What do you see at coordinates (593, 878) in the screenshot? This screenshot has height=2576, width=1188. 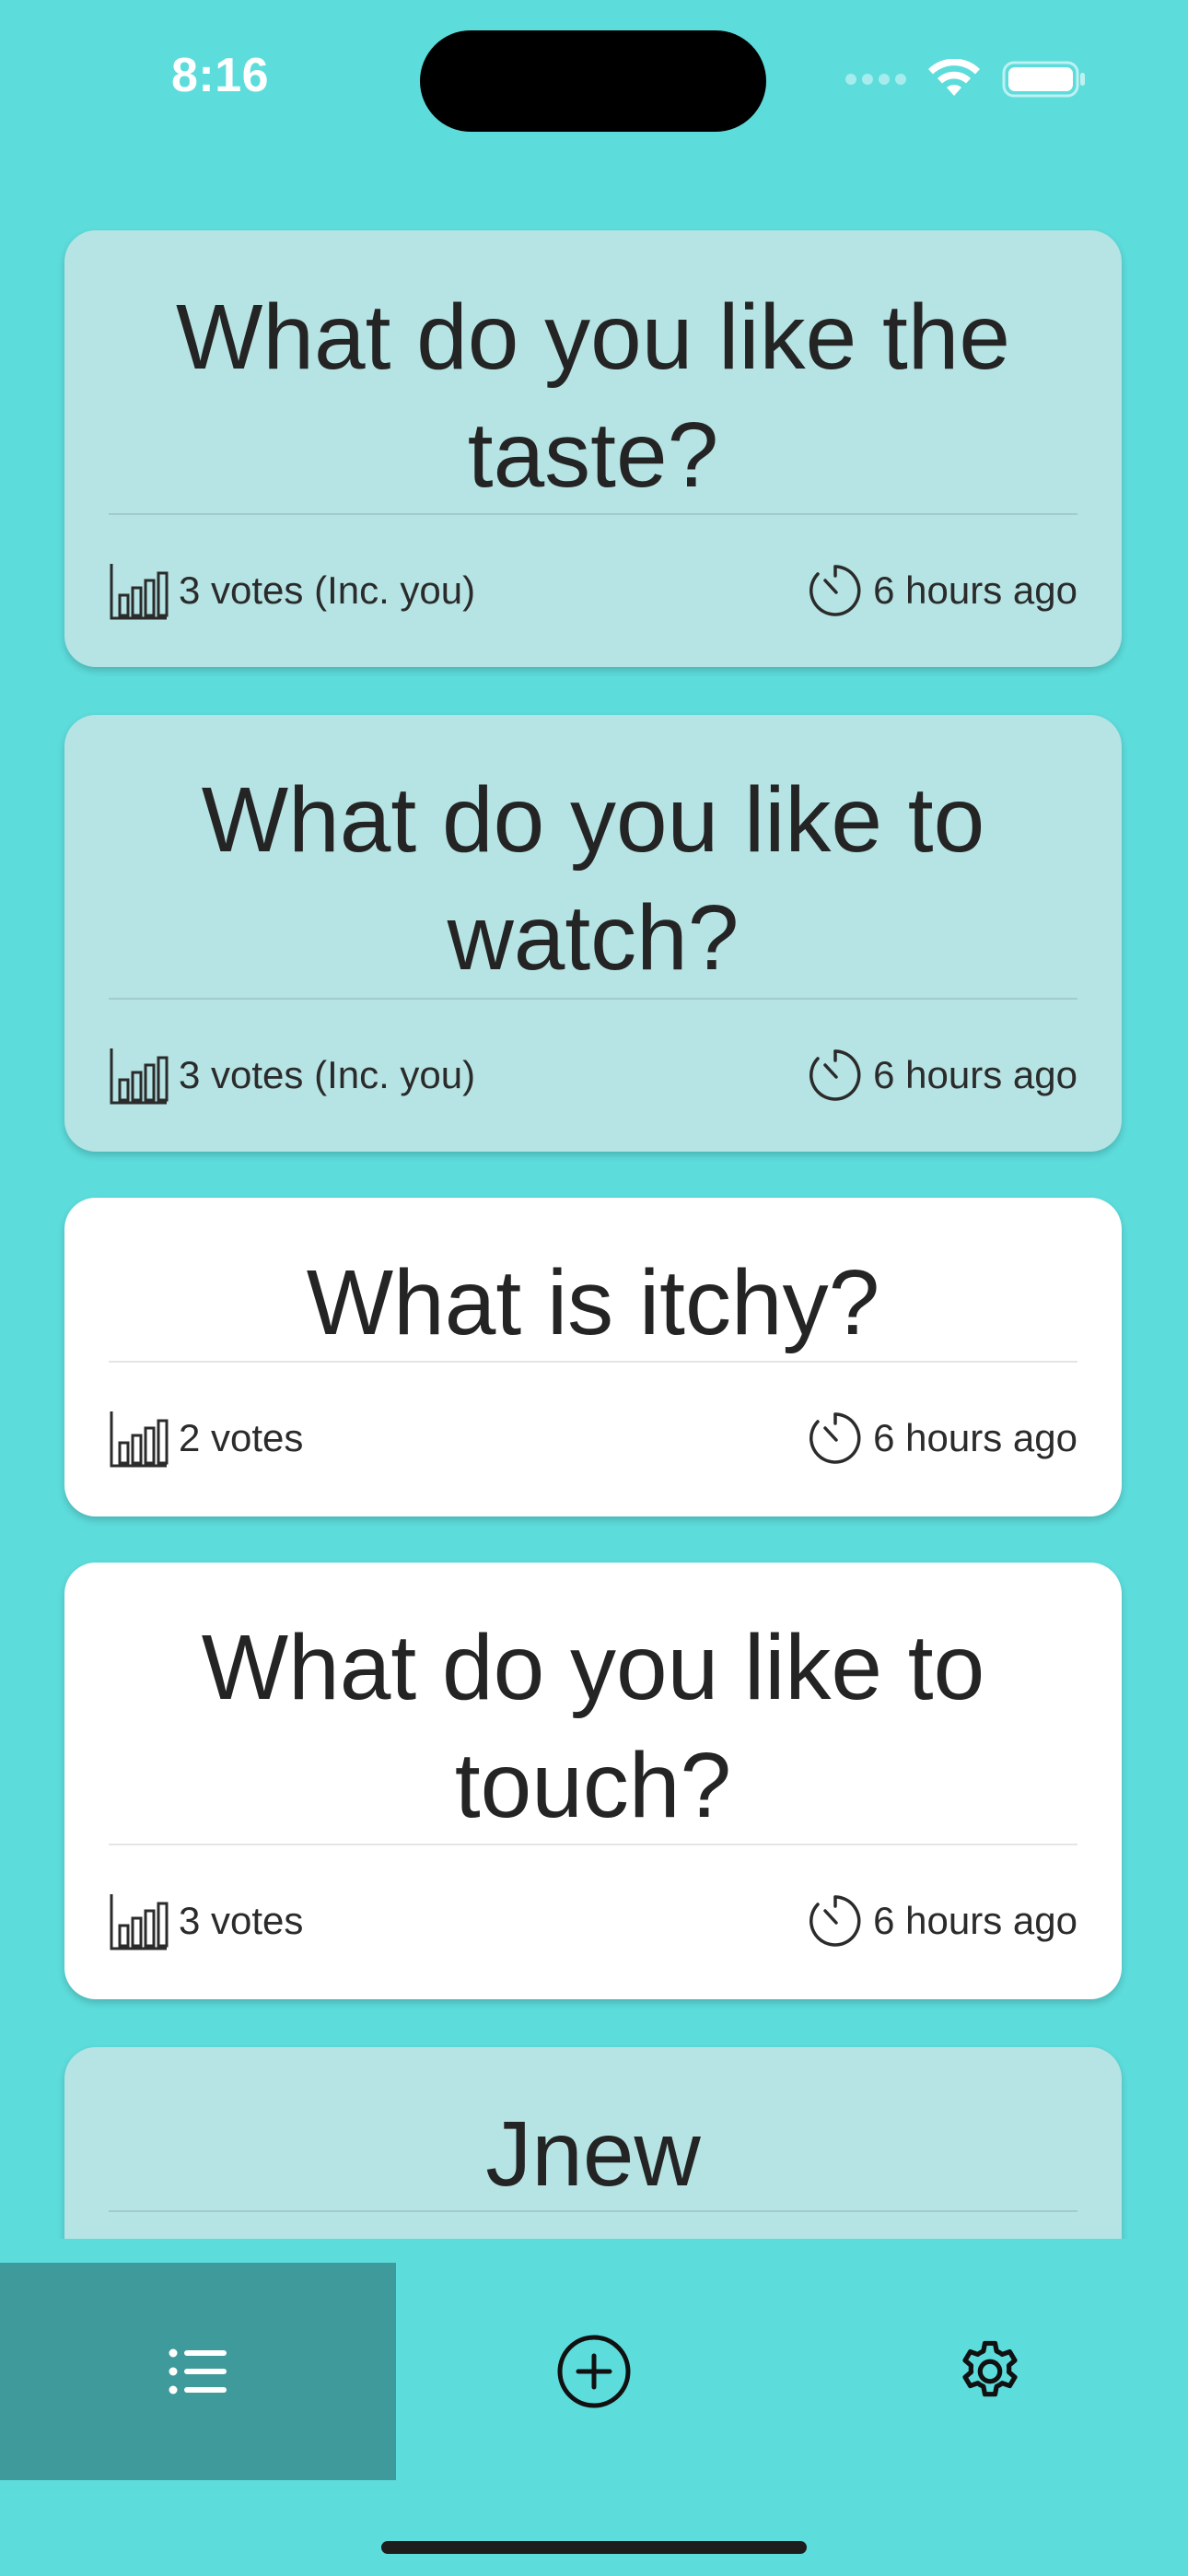 I see `poll-title: What do you like to watch?` at bounding box center [593, 878].